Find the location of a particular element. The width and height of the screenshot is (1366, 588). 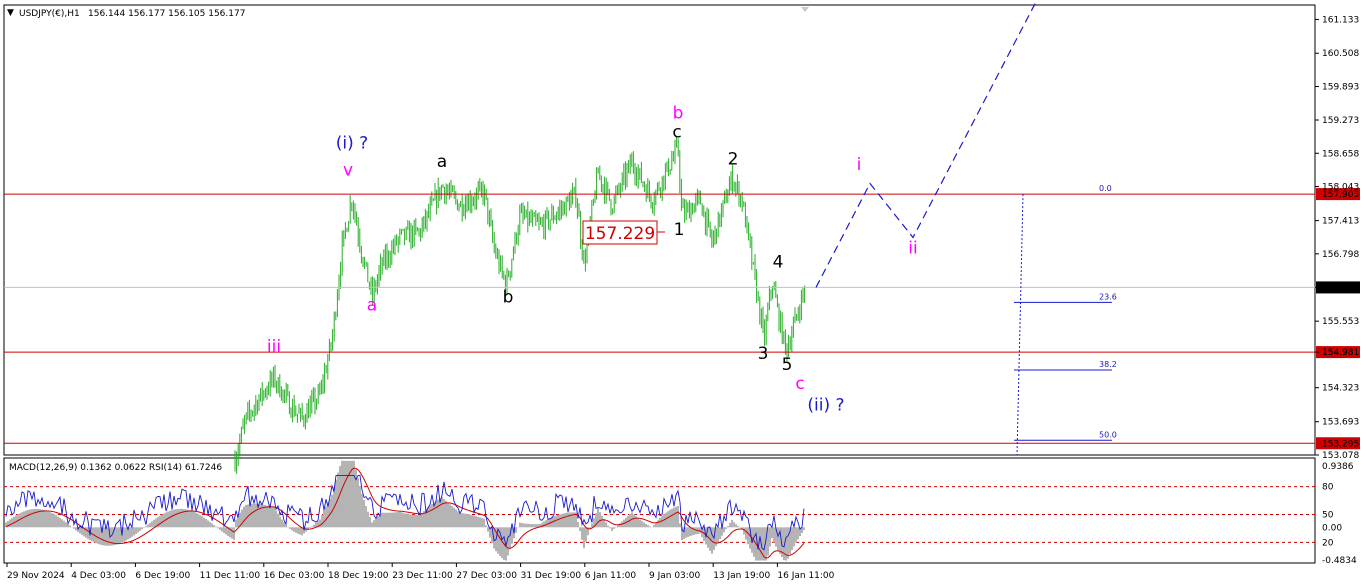

price-axis-label: 156.177 is located at coordinates (1340, 288).